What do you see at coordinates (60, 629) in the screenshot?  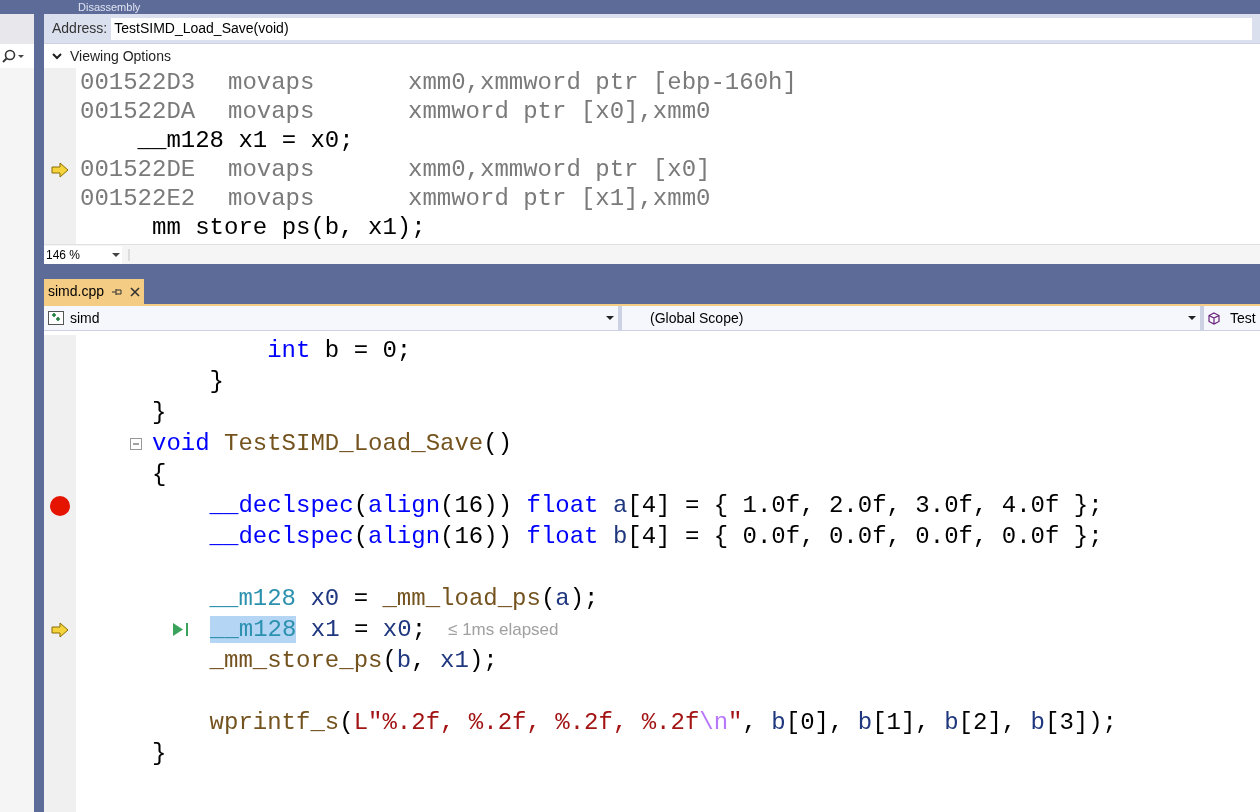 I see `current-line-arrow-icon` at bounding box center [60, 629].